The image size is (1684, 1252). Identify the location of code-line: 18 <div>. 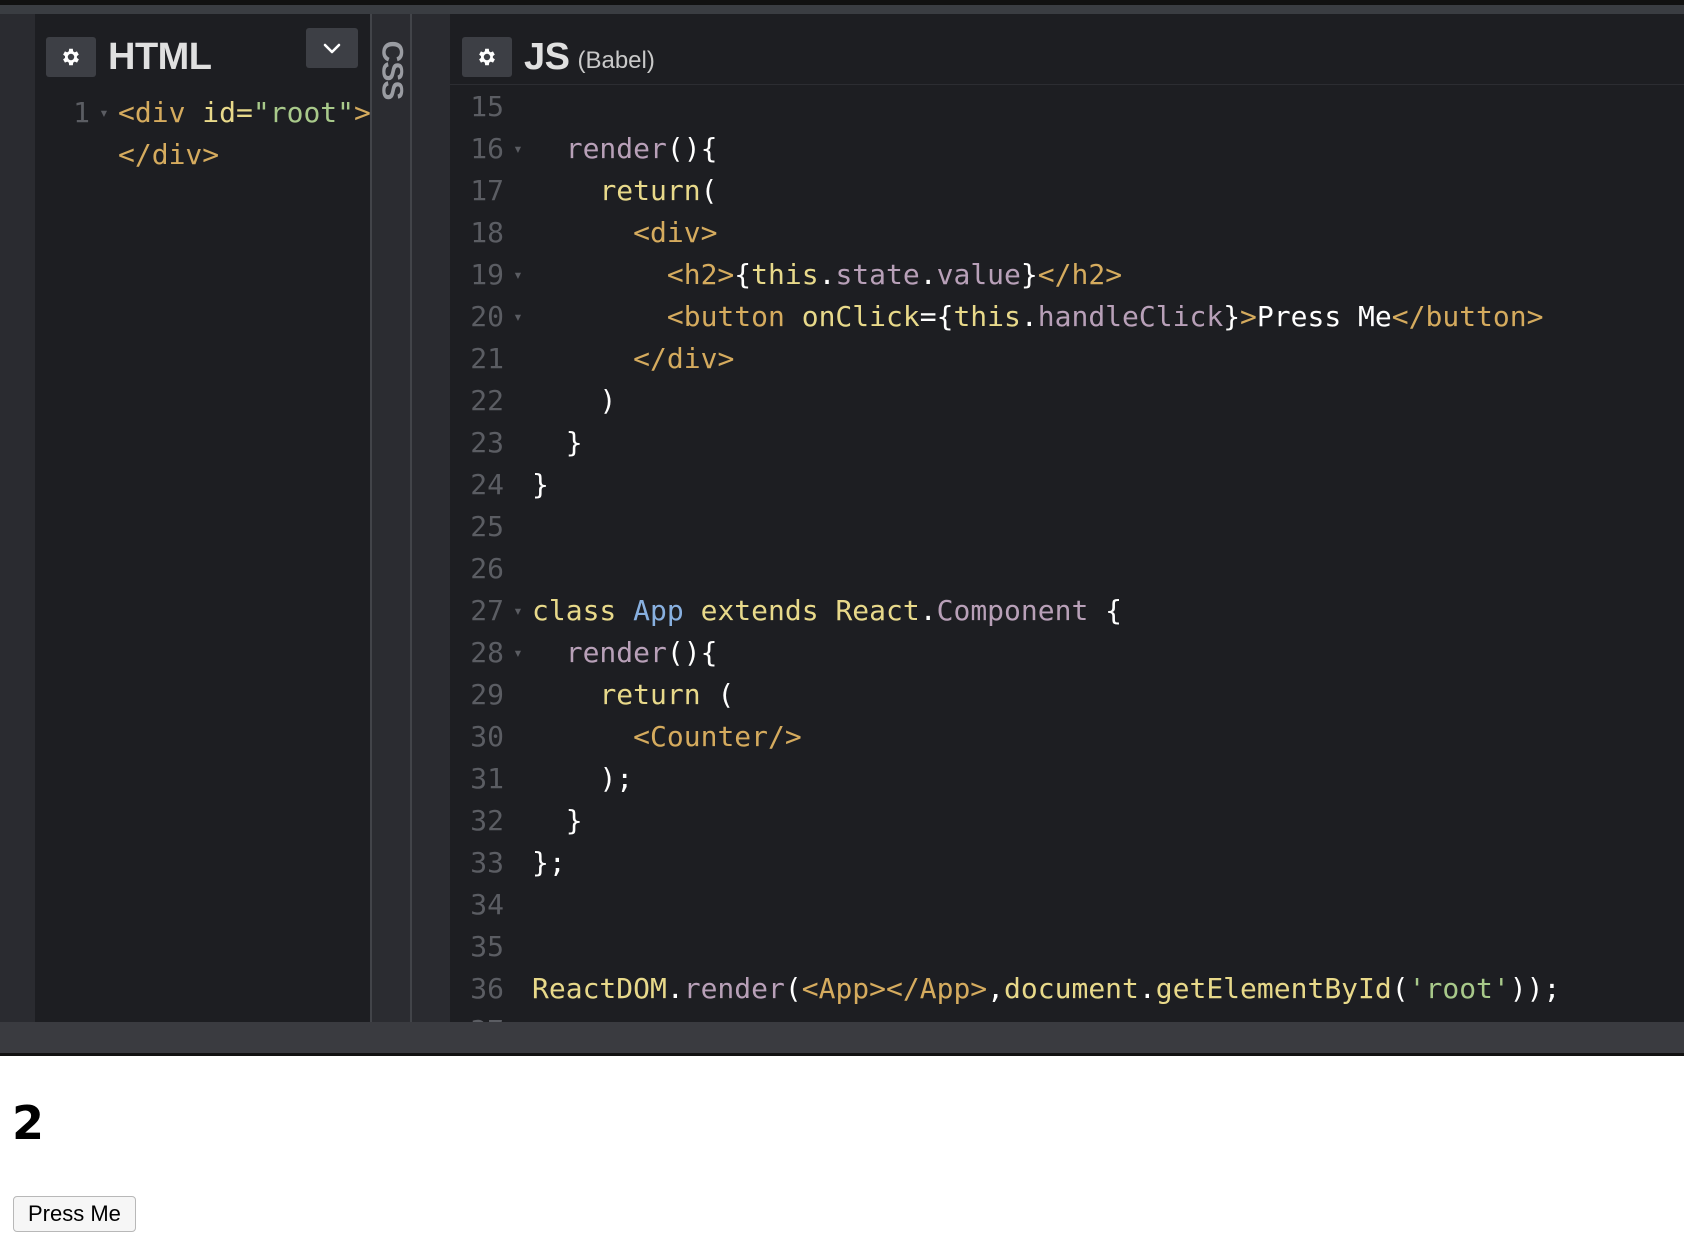
(1003, 233).